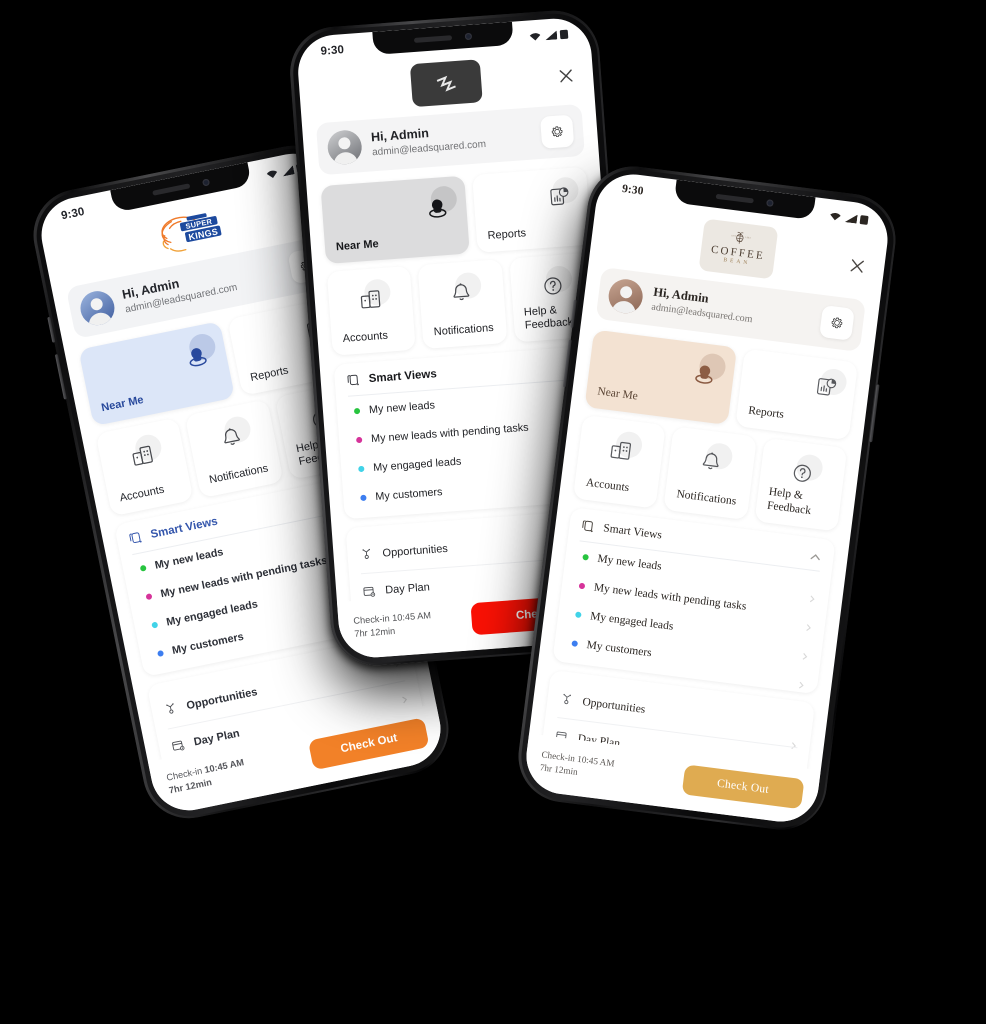 The height and width of the screenshot is (1024, 986). I want to click on svg-text: 1992, so click(748, 238).